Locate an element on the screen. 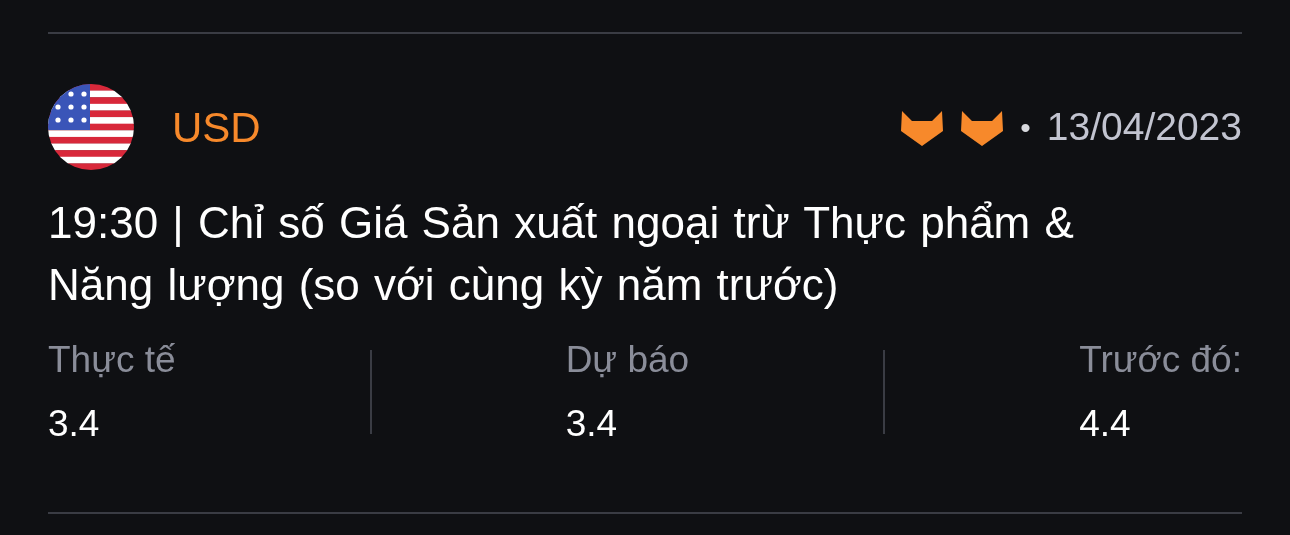 Image resolution: width=1290 pixels, height=535 pixels. figure-label: Trước đó: is located at coordinates (1160, 360).